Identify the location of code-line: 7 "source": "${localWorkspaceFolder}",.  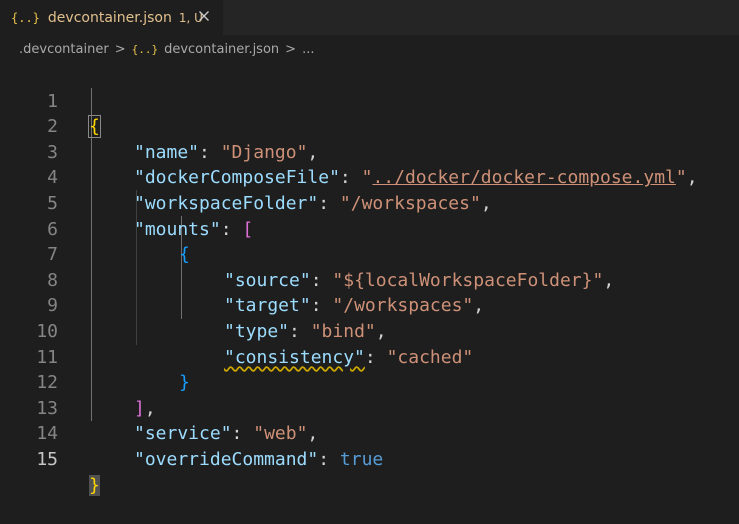
(369, 254).